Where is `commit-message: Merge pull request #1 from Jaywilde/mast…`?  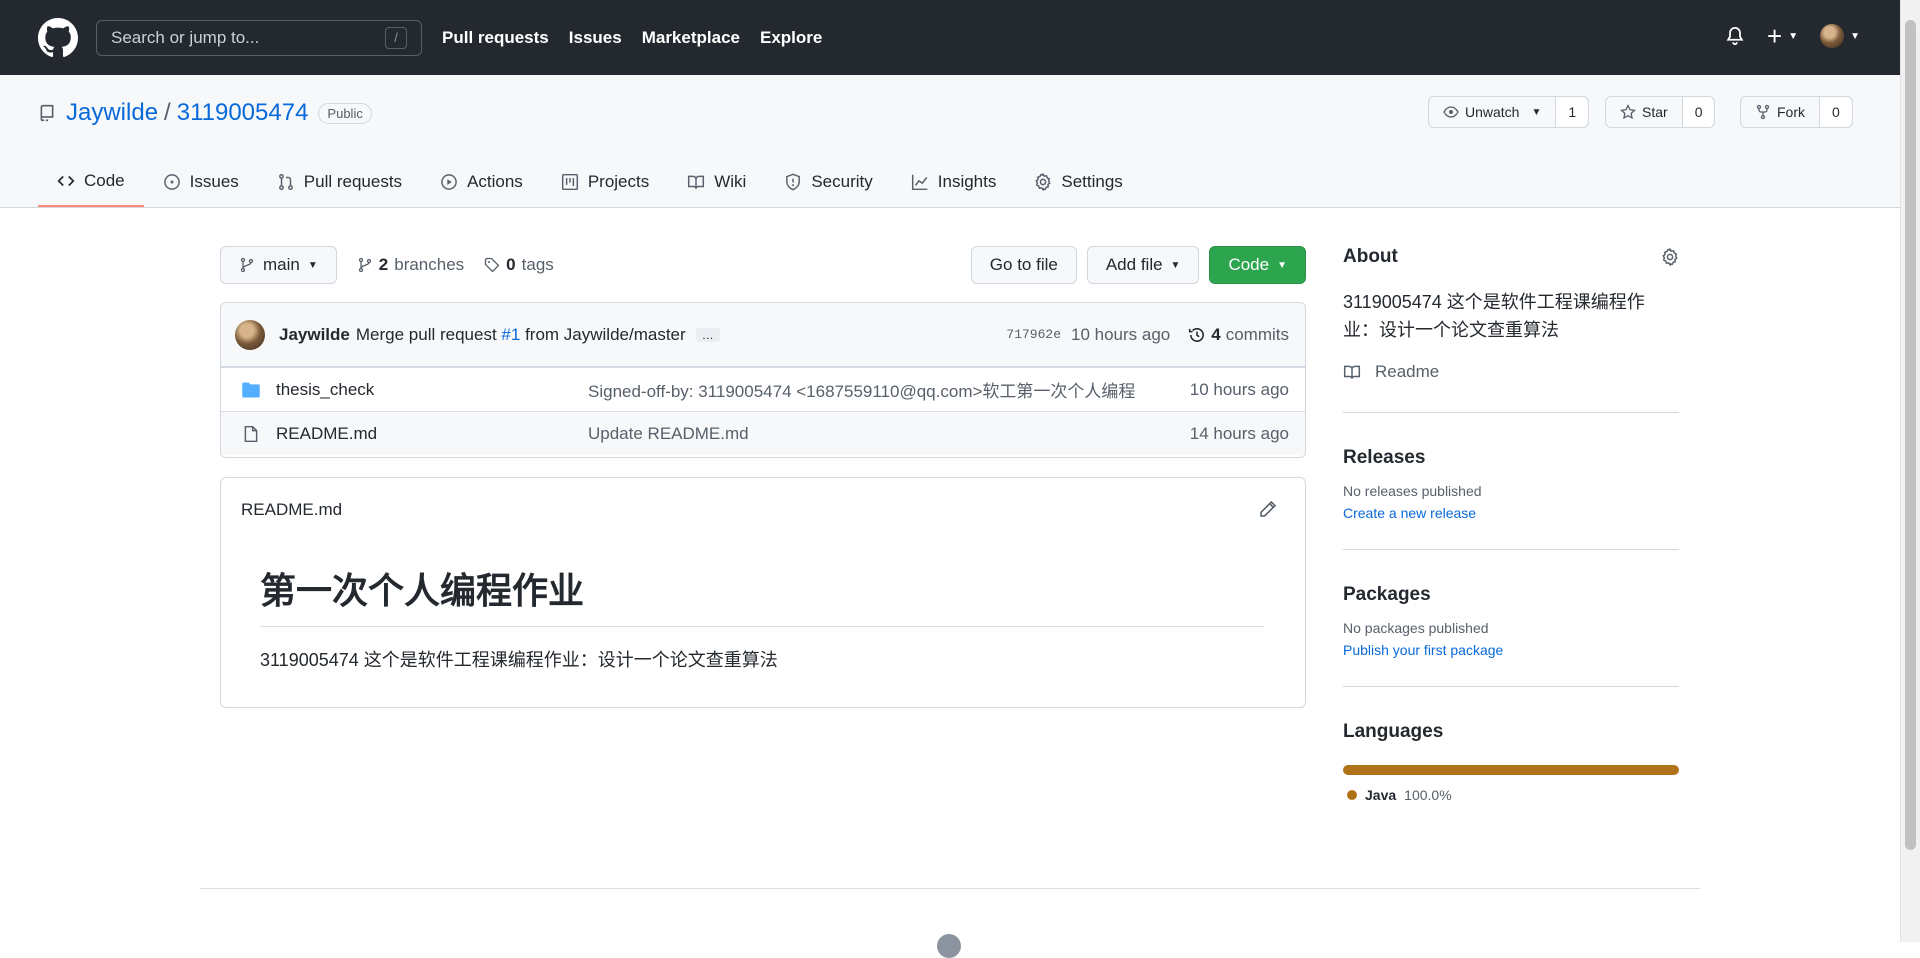 commit-message: Merge pull request #1 from Jaywilde/mast… is located at coordinates (521, 335).